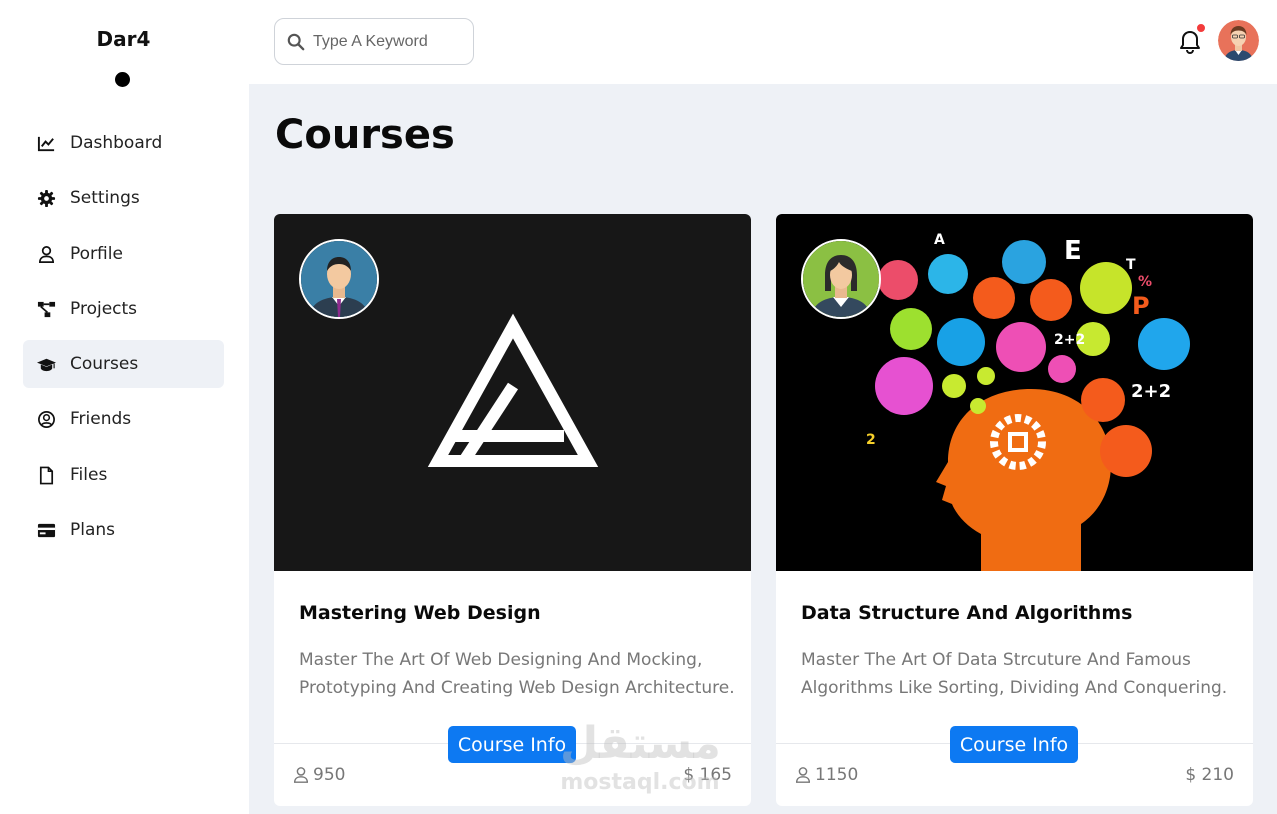 This screenshot has height=814, width=1277. What do you see at coordinates (93, 530) in the screenshot?
I see `sidebar-item-label: Plans` at bounding box center [93, 530].